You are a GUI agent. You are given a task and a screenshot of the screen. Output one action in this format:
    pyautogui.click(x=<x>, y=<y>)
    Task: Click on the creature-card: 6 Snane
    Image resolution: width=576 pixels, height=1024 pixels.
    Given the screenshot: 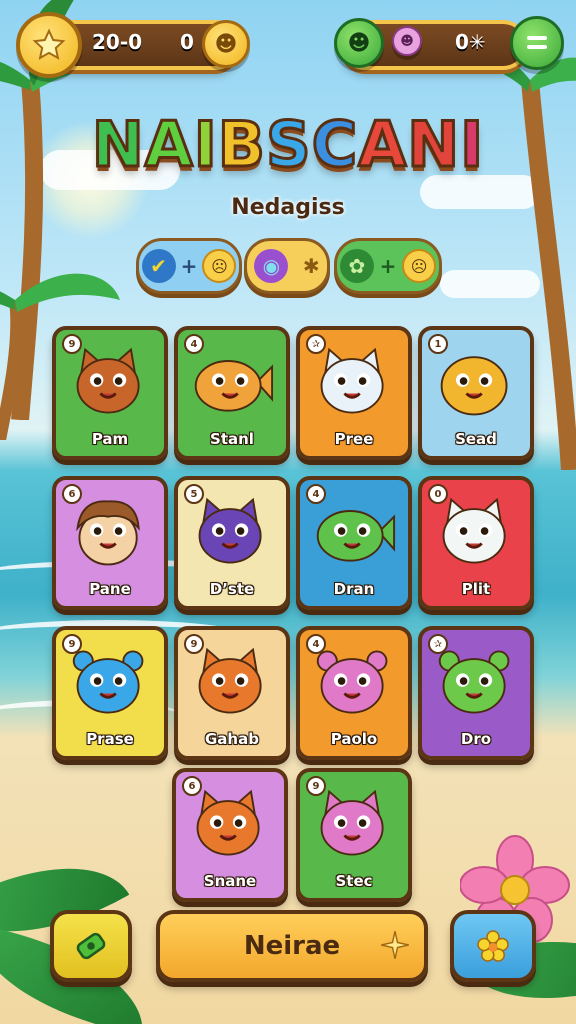 What is the action you would take?
    pyautogui.click(x=230, y=835)
    